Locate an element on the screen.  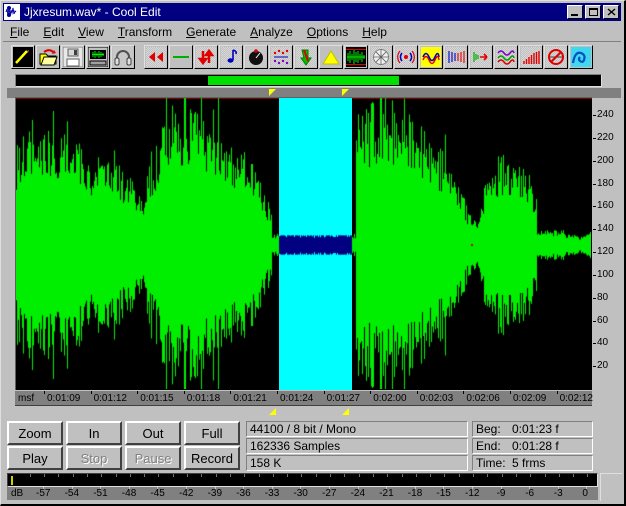
amplitude-axis-label: 100 is located at coordinates (605, 274).